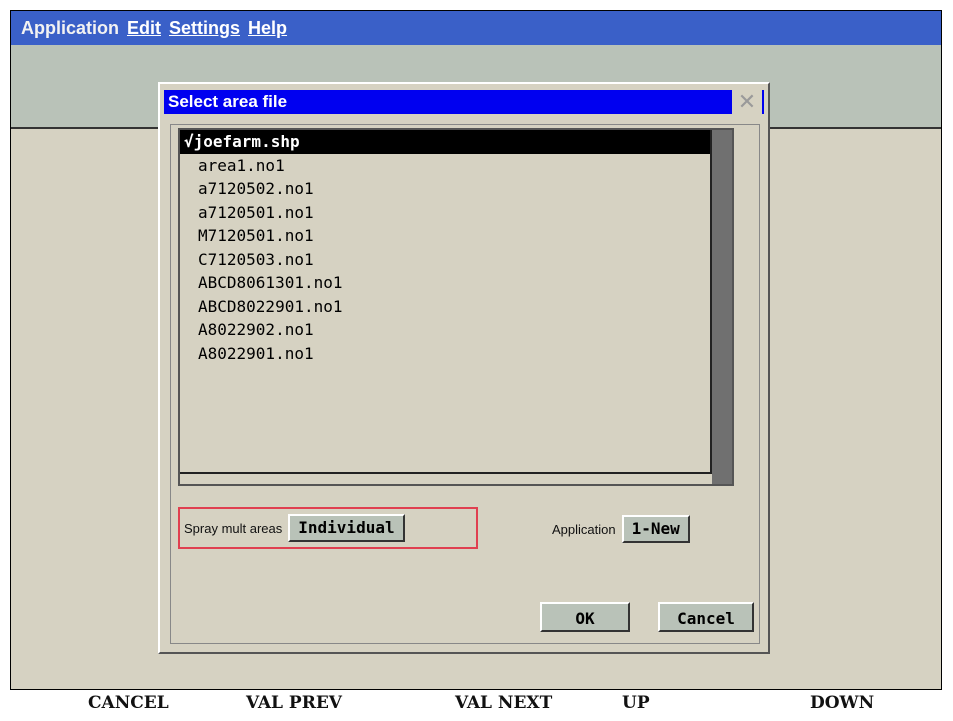 This screenshot has width=953, height=721. What do you see at coordinates (445, 166) in the screenshot?
I see `list-item: area1.no1` at bounding box center [445, 166].